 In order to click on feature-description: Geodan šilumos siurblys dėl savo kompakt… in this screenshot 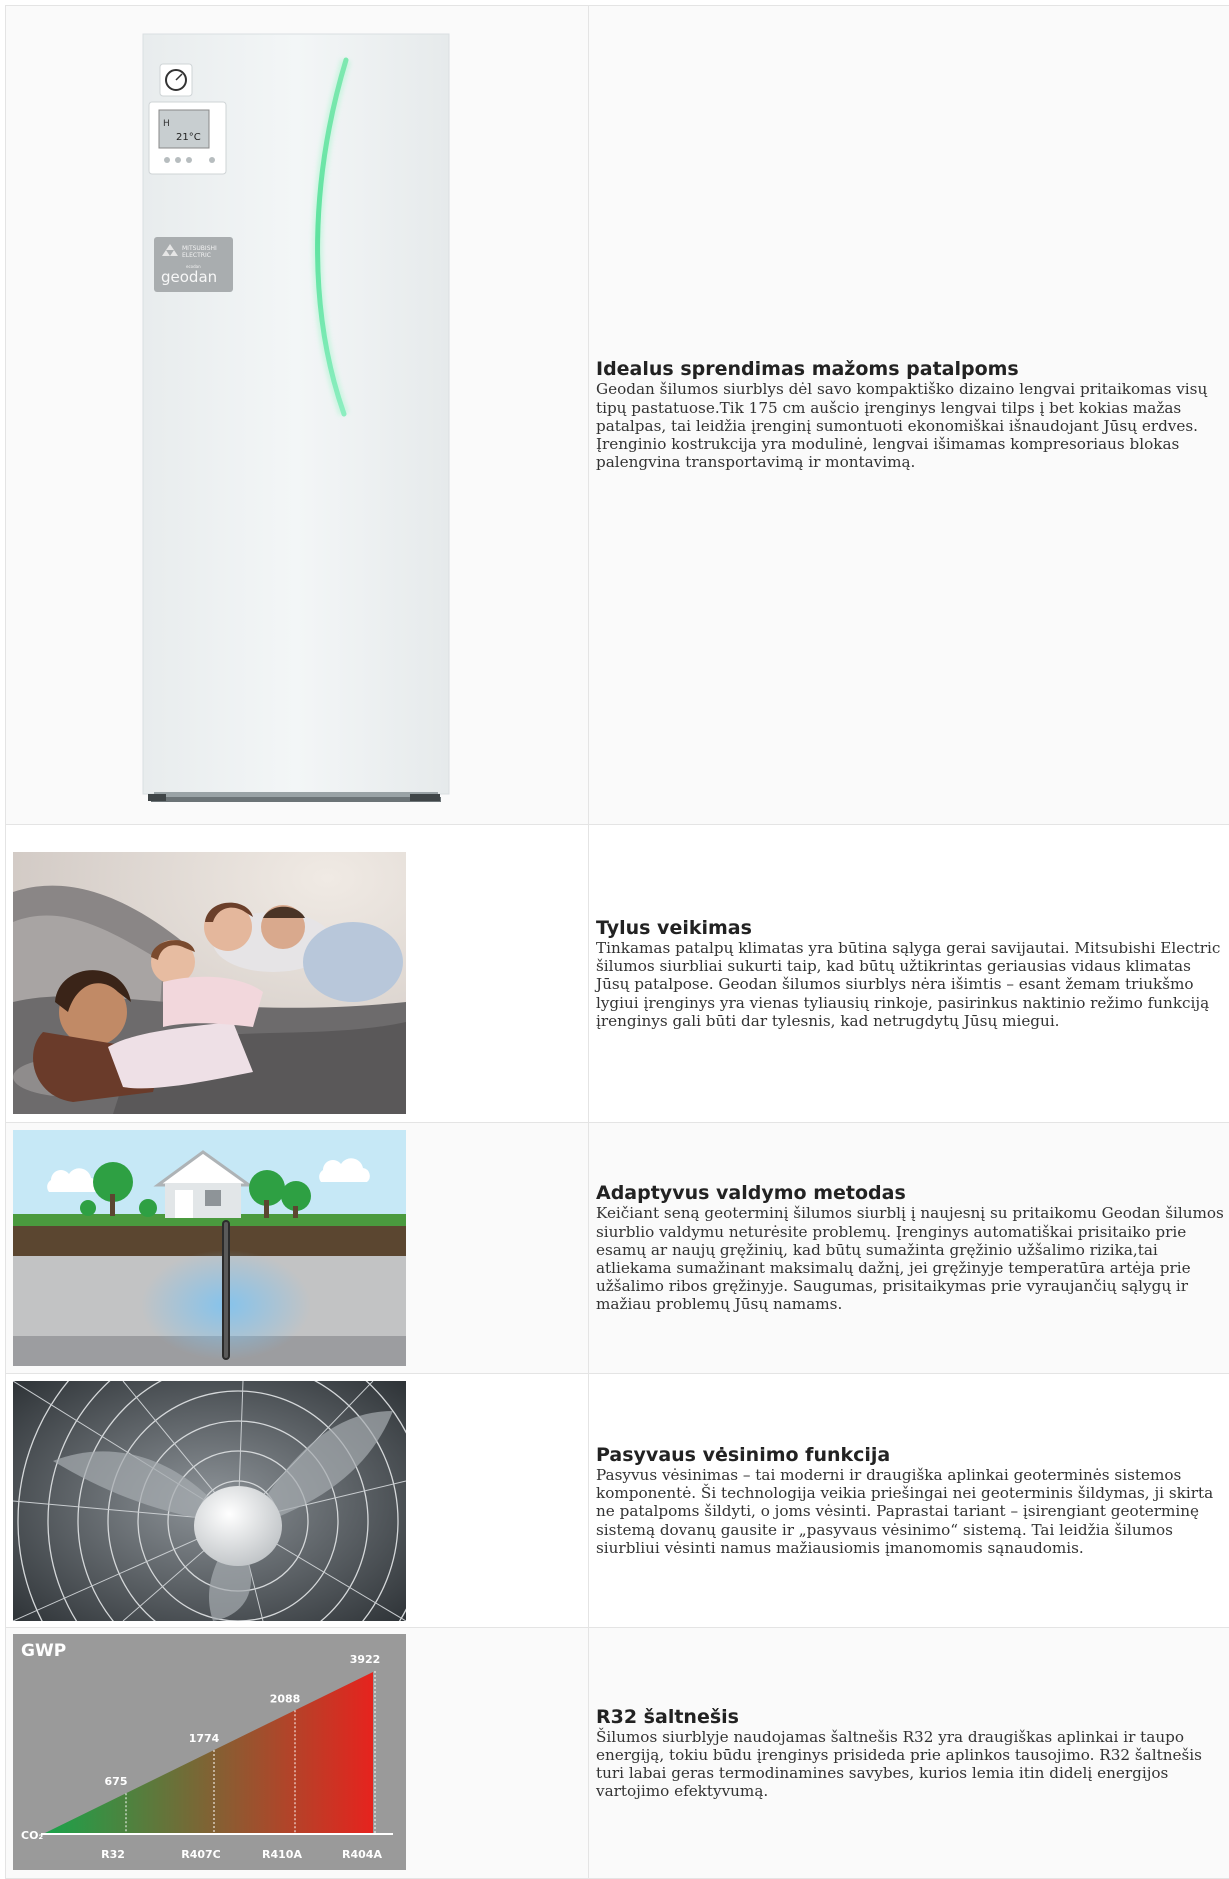, I will do `click(902, 426)`.